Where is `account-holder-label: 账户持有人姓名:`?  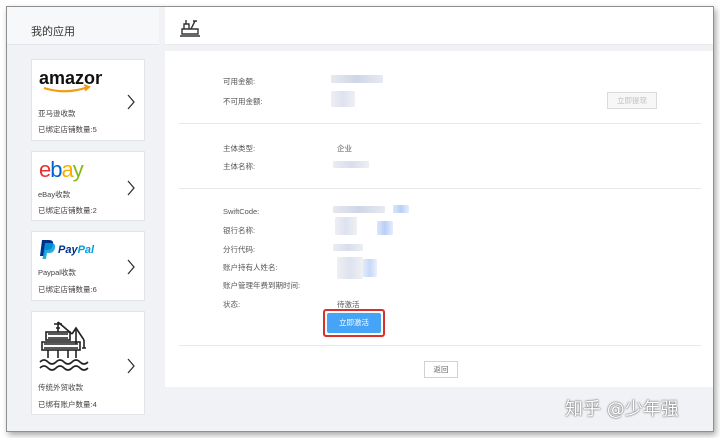 account-holder-label: 账户持有人姓名: is located at coordinates (250, 267).